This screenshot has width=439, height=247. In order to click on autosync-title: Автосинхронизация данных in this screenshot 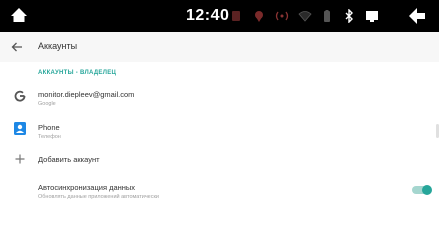, I will do `click(87, 187)`.